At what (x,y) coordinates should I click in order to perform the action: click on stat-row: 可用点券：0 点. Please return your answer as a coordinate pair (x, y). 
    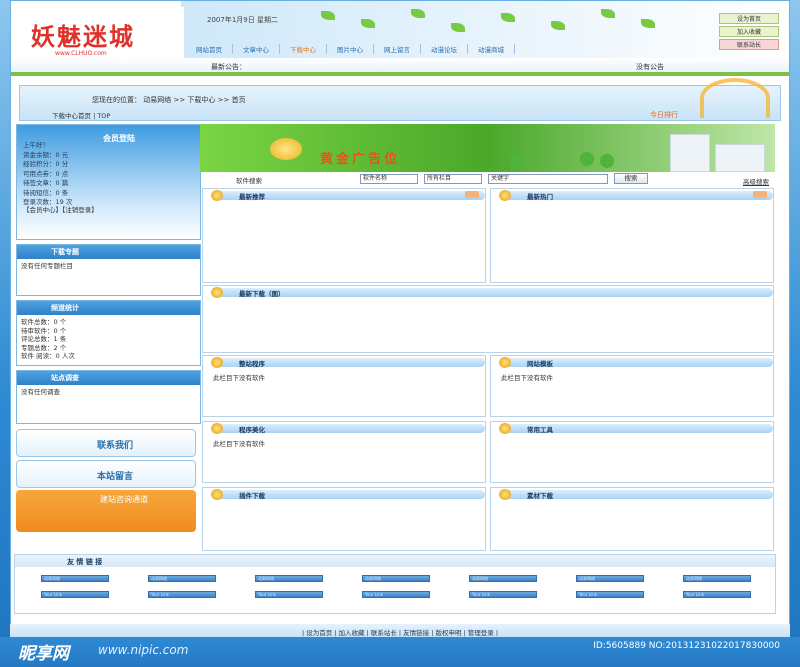
    Looking at the image, I should click on (46, 173).